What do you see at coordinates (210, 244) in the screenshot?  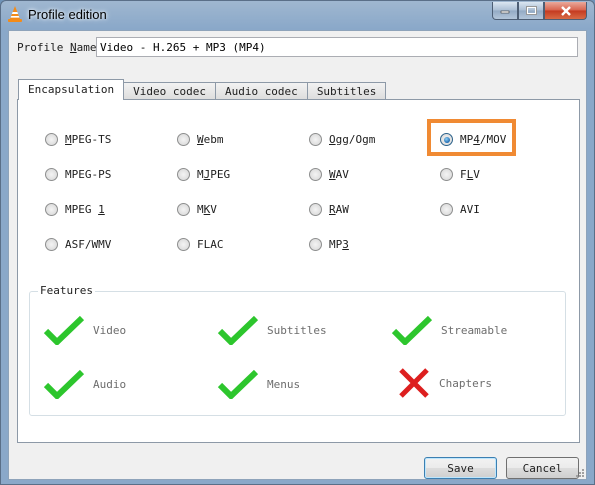 I see `radio-label: FLAC` at bounding box center [210, 244].